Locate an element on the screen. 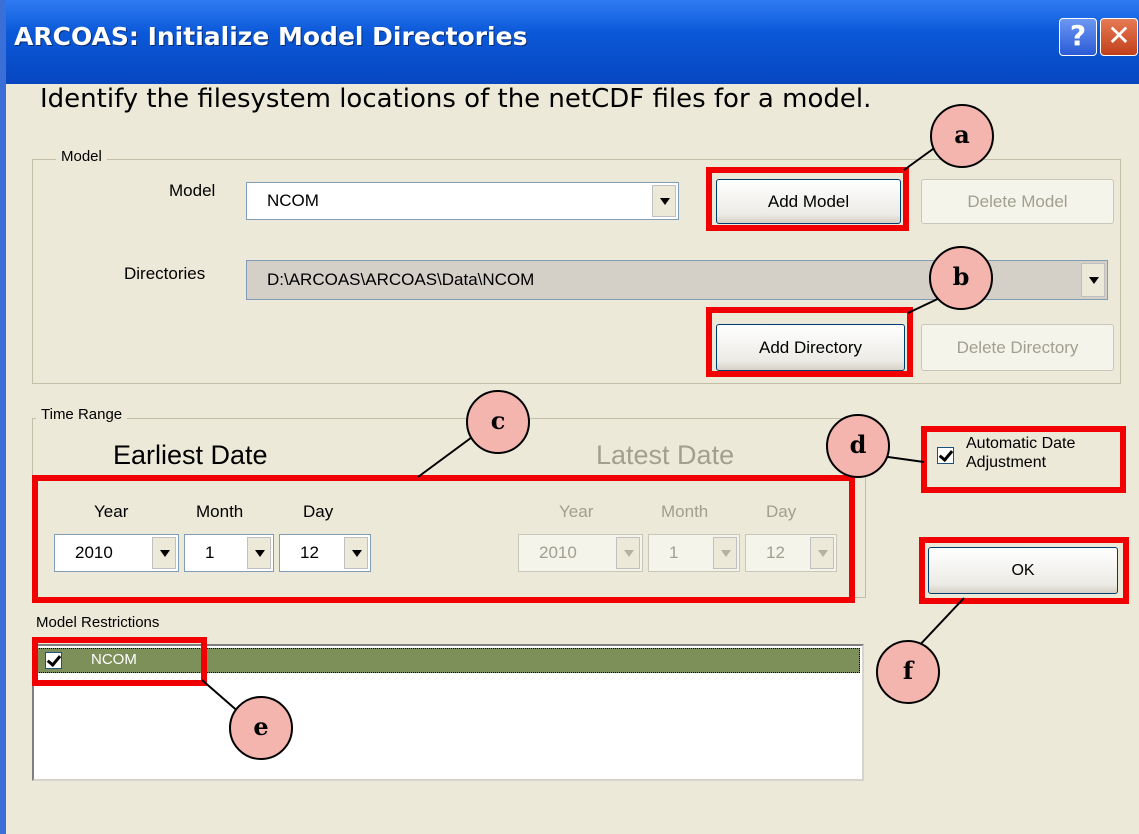 This screenshot has height=834, width=1139. callout-c: c is located at coordinates (498, 422).